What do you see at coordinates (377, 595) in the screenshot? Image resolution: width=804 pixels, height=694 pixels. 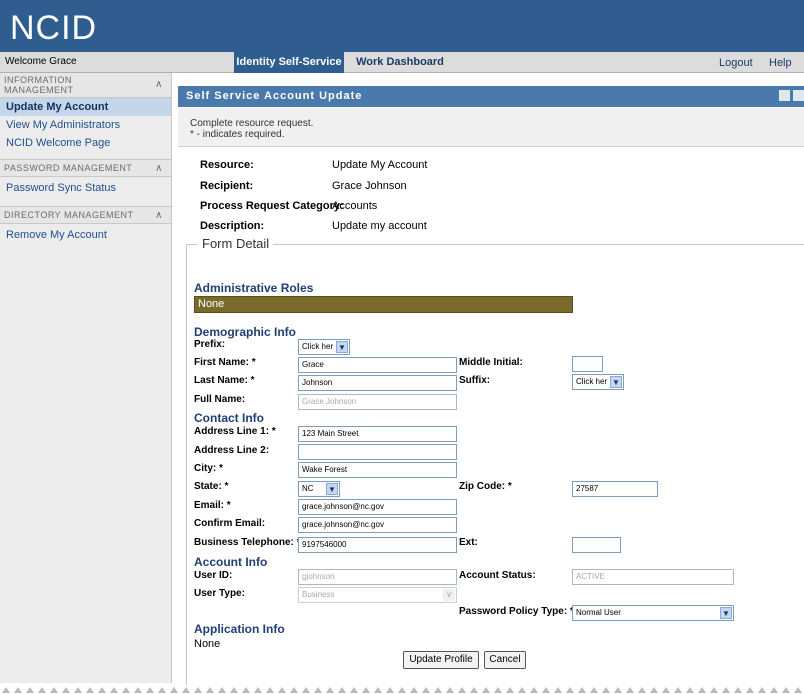 I see `user-type-select: Business ∨` at bounding box center [377, 595].